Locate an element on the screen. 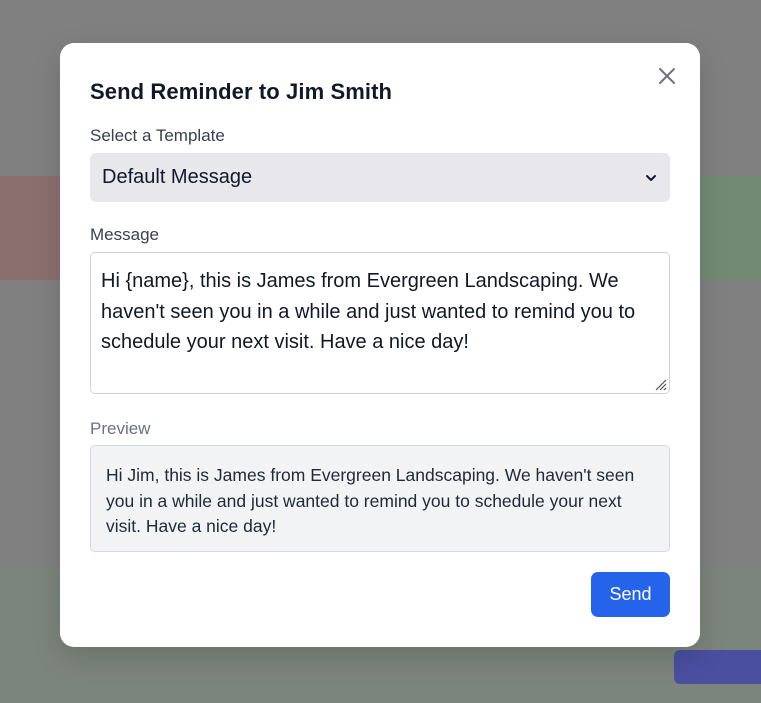  background-panel-green is located at coordinates (730, 228).